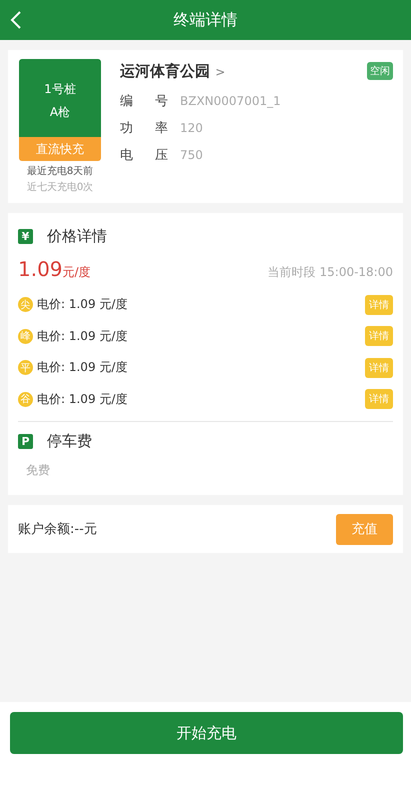  What do you see at coordinates (25, 399) in the screenshot?
I see `tier-icon: 谷` at bounding box center [25, 399].